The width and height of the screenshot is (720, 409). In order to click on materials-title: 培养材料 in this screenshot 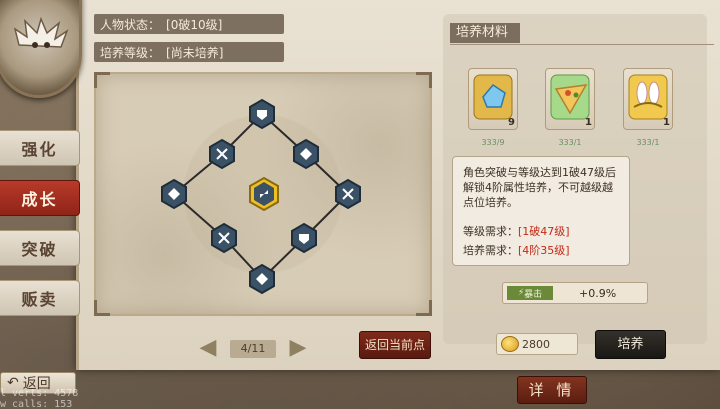, I will do `click(485, 33)`.